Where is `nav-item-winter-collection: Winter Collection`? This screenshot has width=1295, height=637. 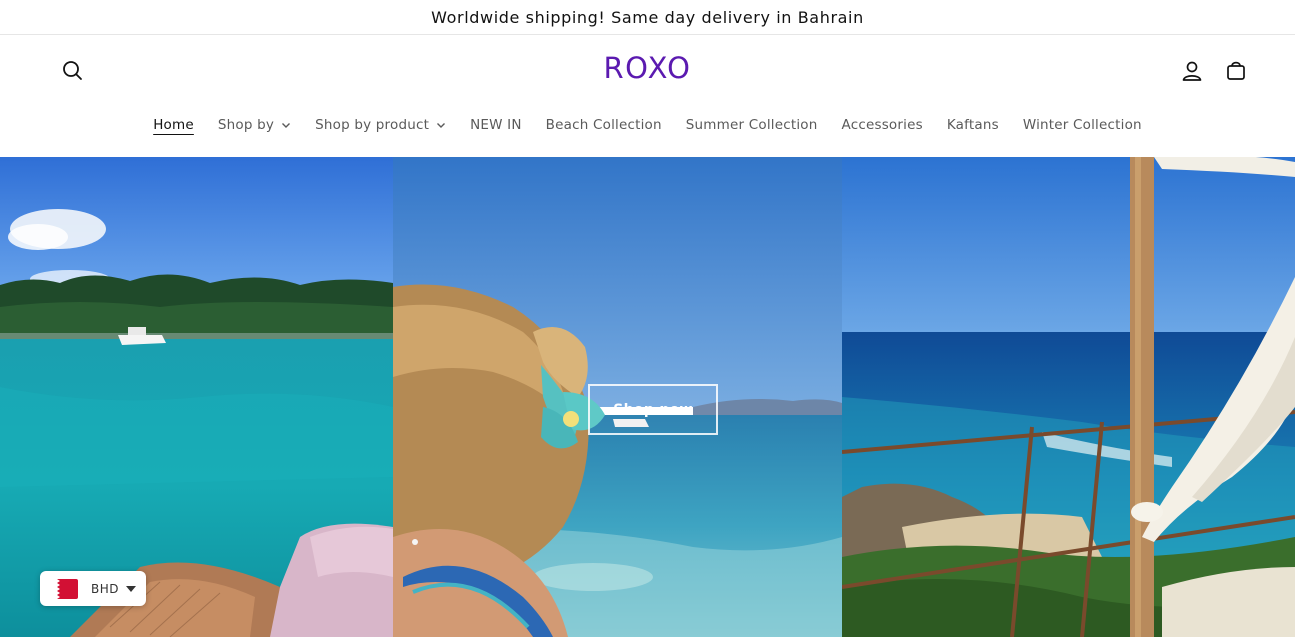 nav-item-winter-collection: Winter Collection is located at coordinates (1082, 125).